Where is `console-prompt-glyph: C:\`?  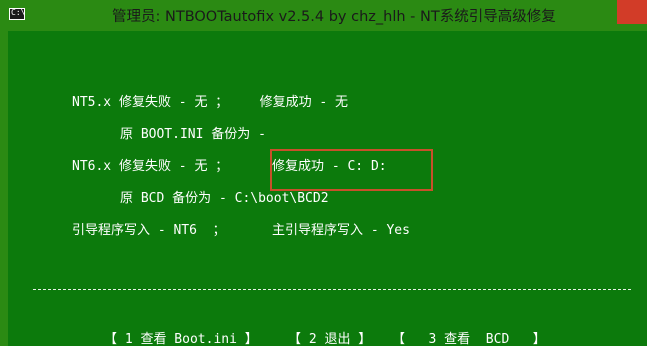
console-prompt-glyph: C:\ is located at coordinates (18, 12).